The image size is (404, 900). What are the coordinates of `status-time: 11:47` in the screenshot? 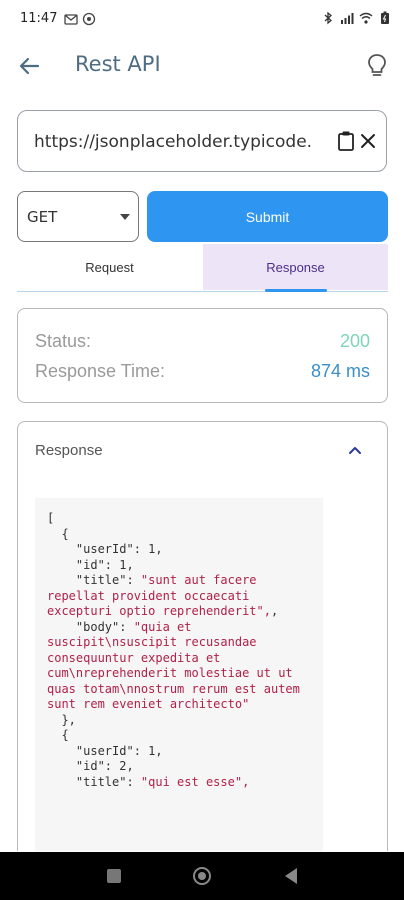 It's located at (39, 18).